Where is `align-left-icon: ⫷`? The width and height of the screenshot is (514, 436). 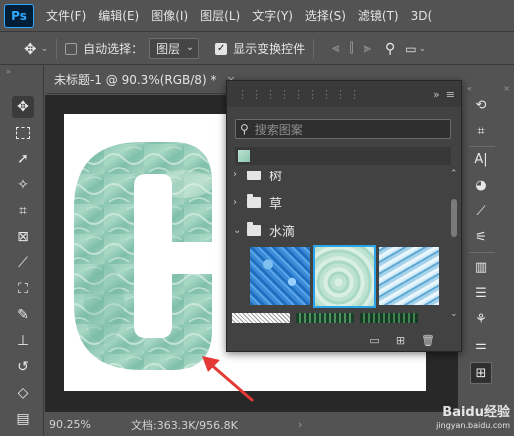 align-left-icon: ⫷ is located at coordinates (335, 48).